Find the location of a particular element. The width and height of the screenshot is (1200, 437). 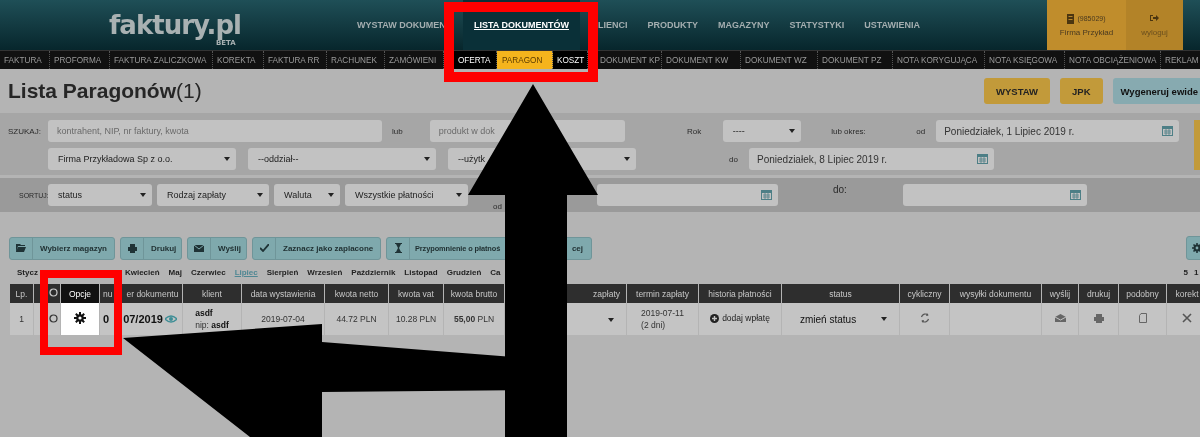

document-type-tab: DOKUMENT PZ is located at coordinates (855, 60).